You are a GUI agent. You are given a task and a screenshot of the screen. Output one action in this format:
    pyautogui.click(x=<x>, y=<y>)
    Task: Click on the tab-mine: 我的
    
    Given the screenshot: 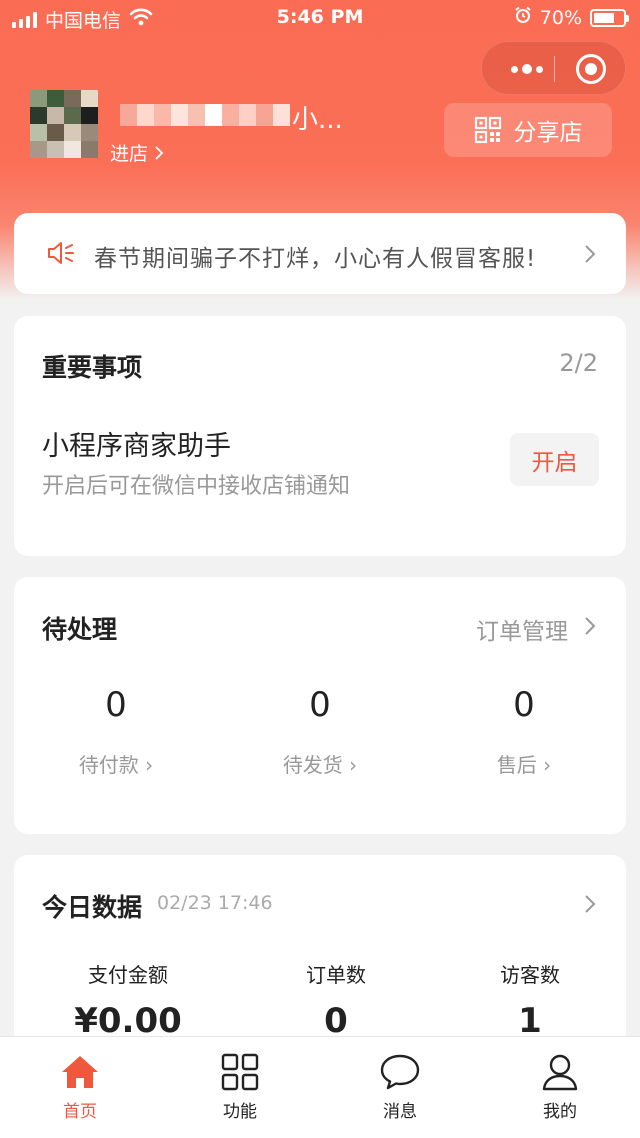 What is the action you would take?
    pyautogui.click(x=560, y=1087)
    